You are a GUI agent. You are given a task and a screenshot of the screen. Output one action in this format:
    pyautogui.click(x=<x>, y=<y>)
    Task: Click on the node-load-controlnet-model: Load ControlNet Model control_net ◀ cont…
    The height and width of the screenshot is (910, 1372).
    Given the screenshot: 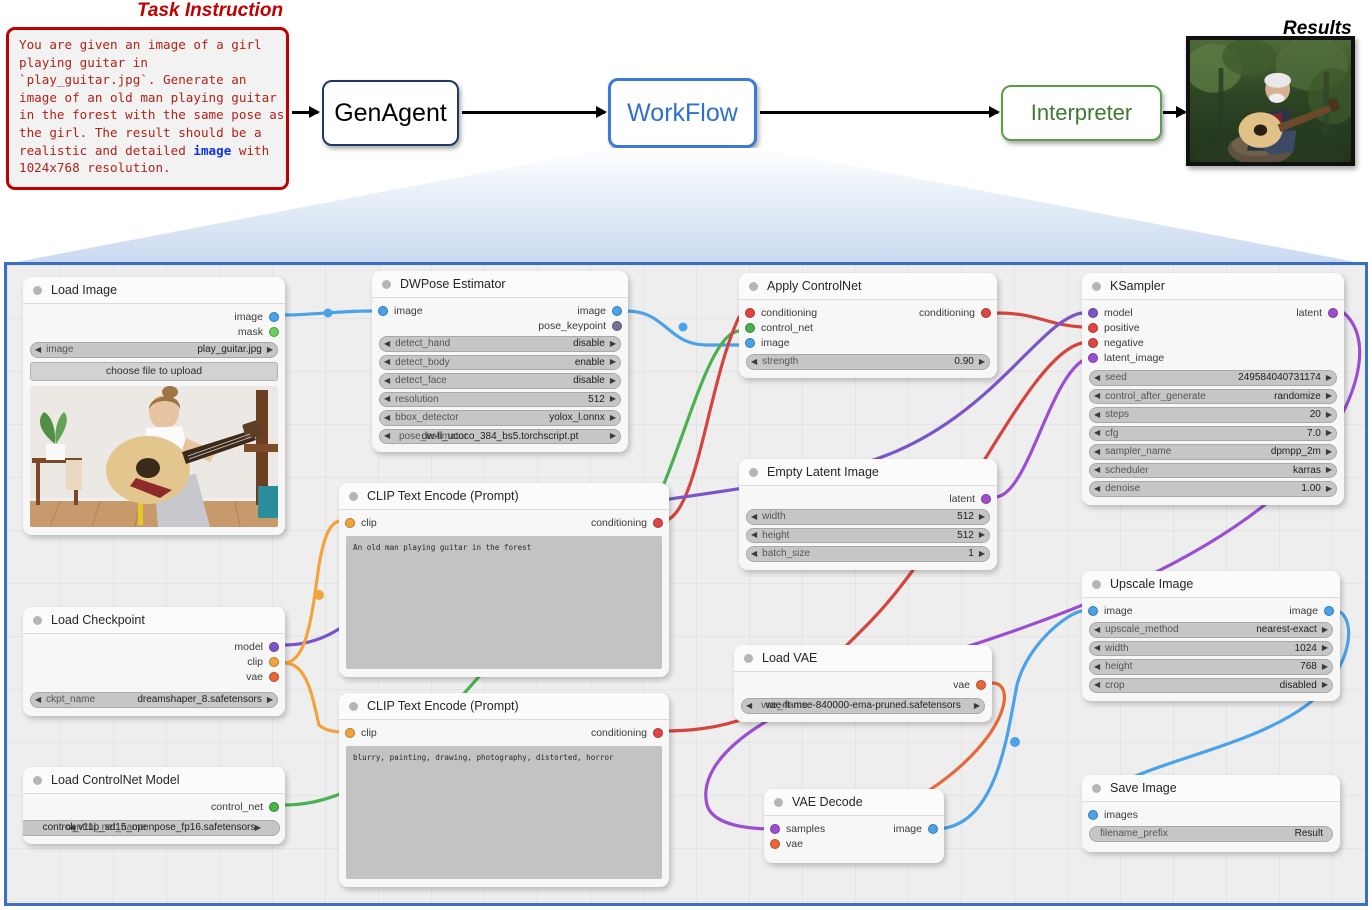 What is the action you would take?
    pyautogui.click(x=154, y=805)
    